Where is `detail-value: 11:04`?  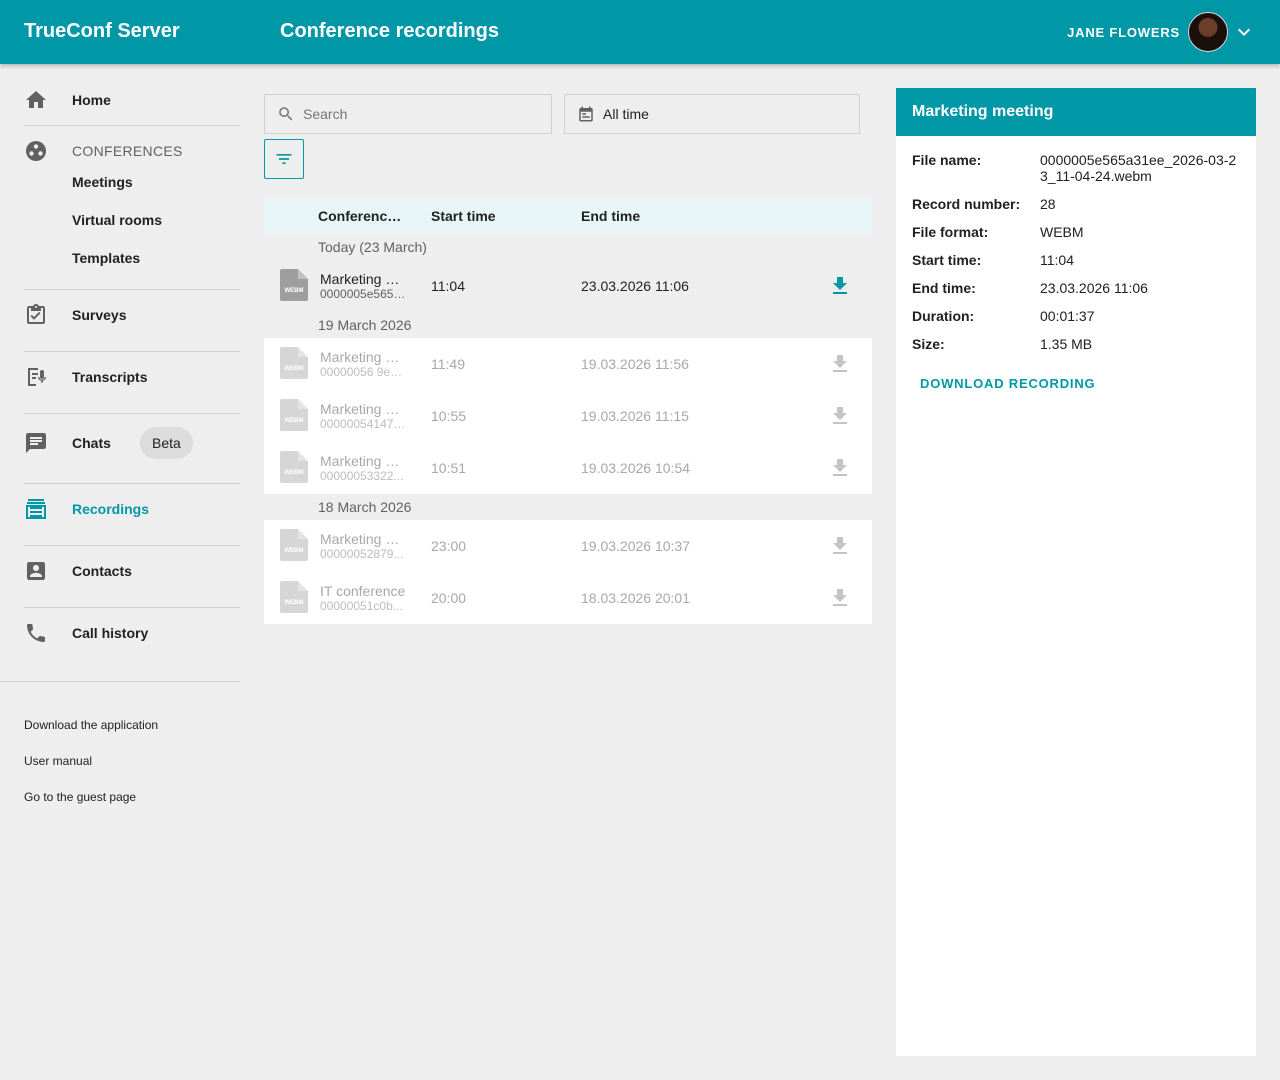
detail-value: 11:04 is located at coordinates (1057, 260).